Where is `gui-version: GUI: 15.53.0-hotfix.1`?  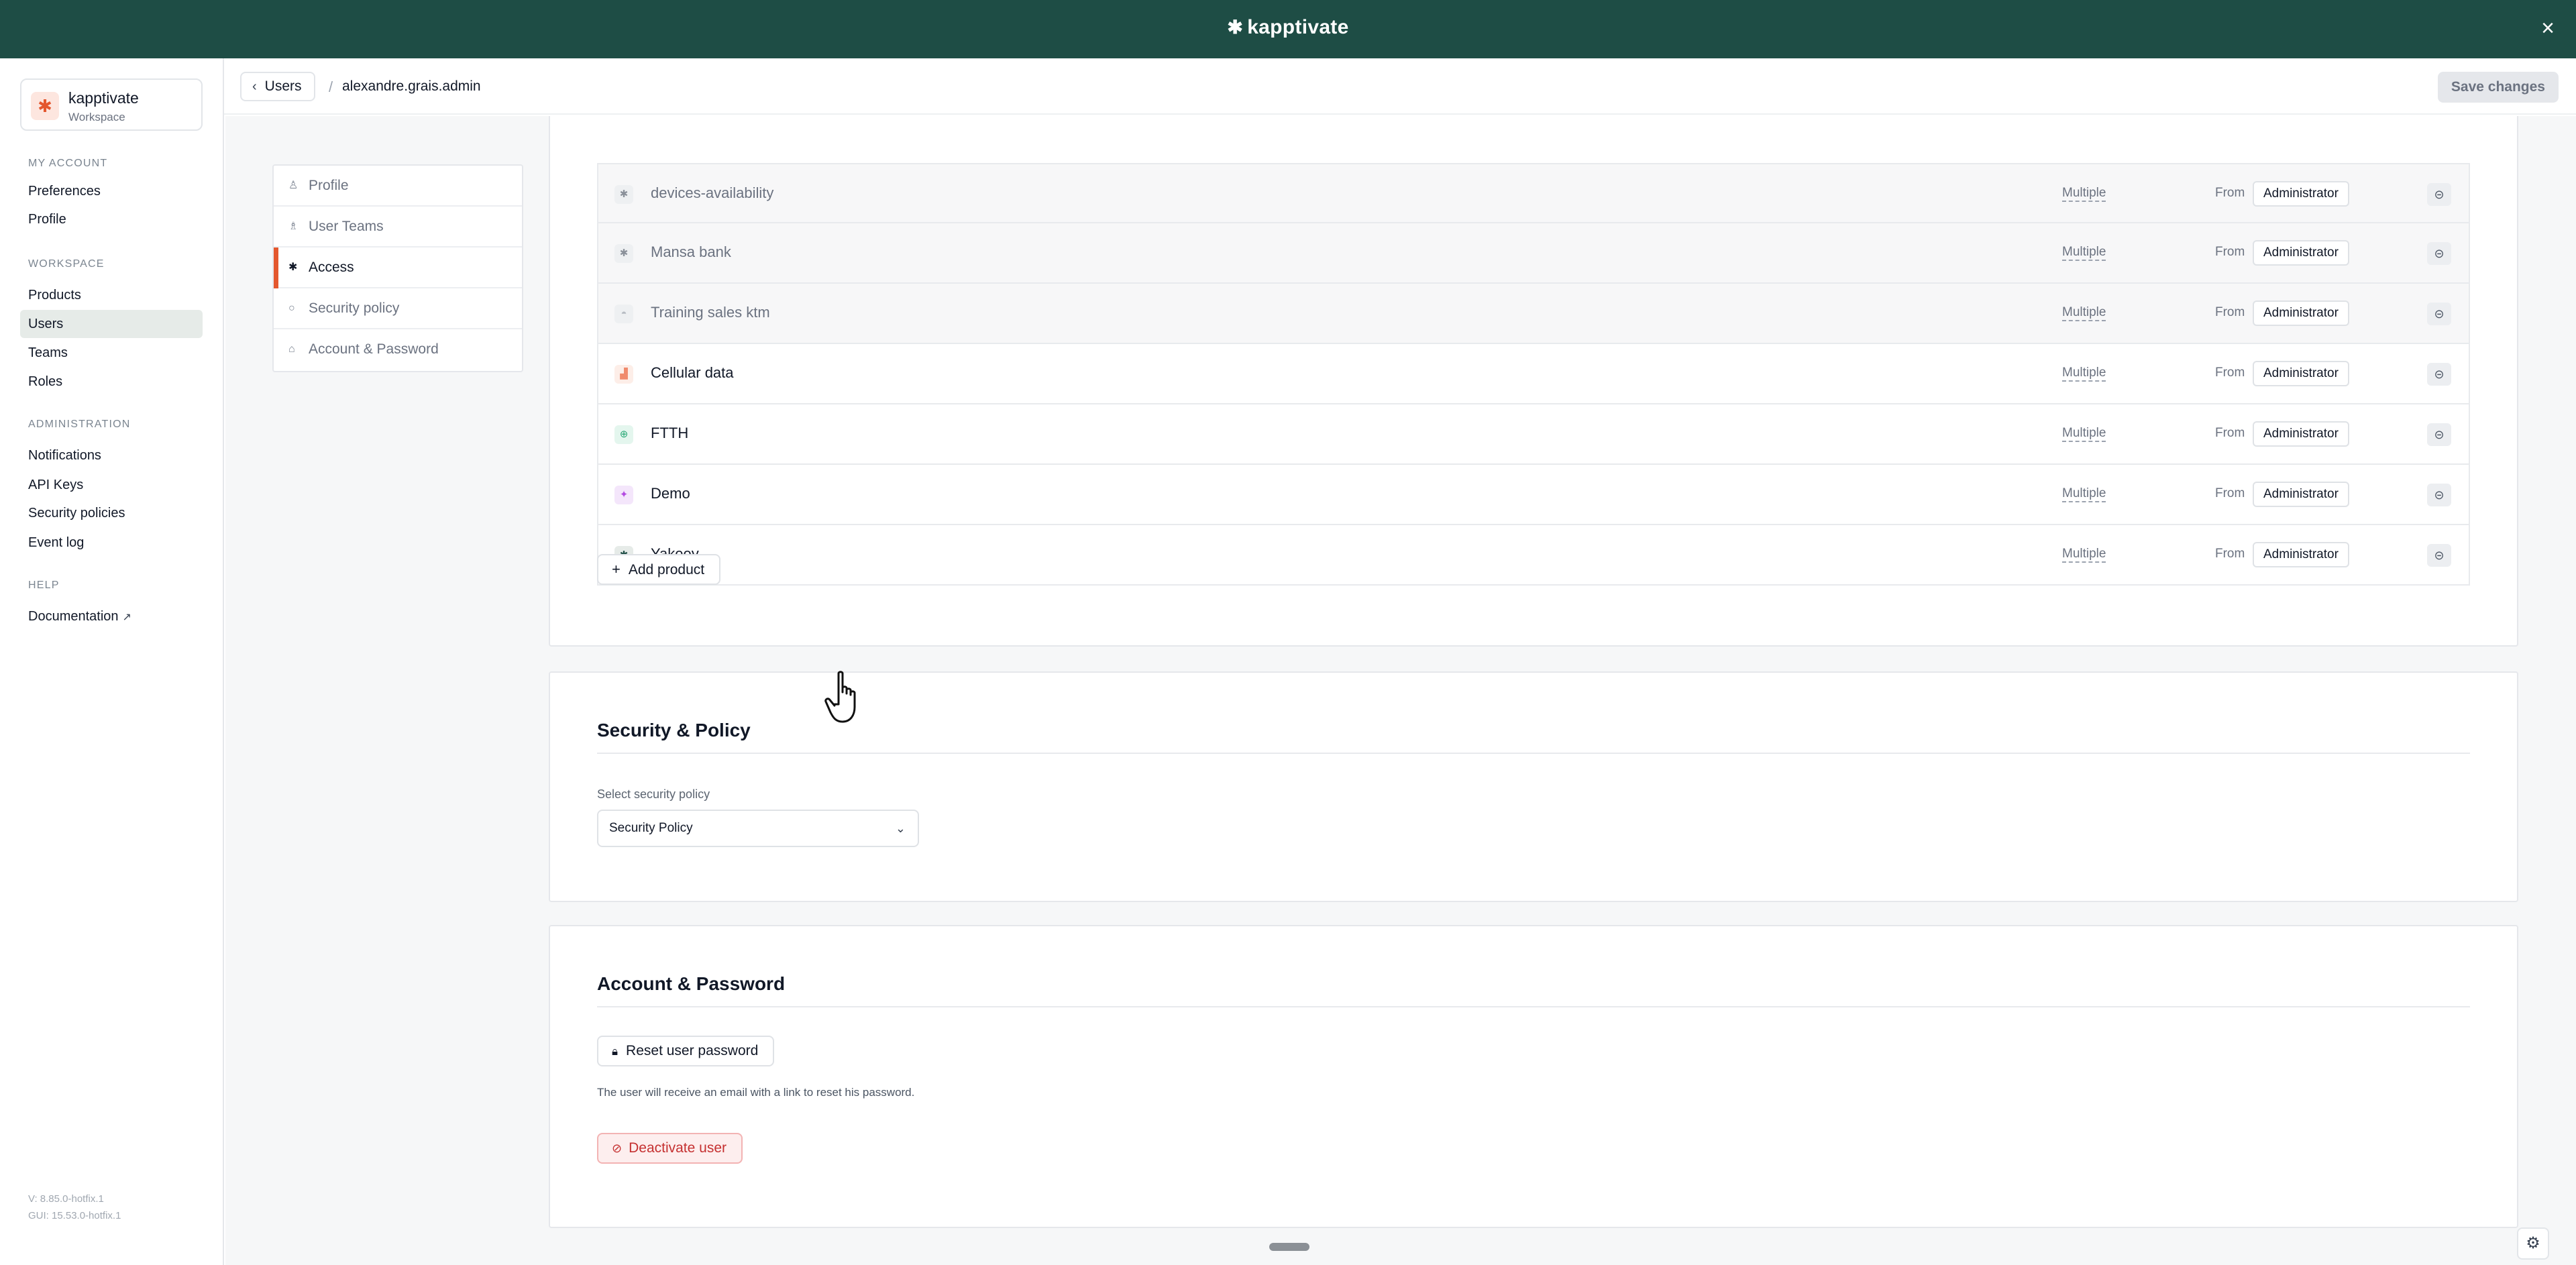 gui-version: GUI: 15.53.0-hotfix.1 is located at coordinates (74, 1215).